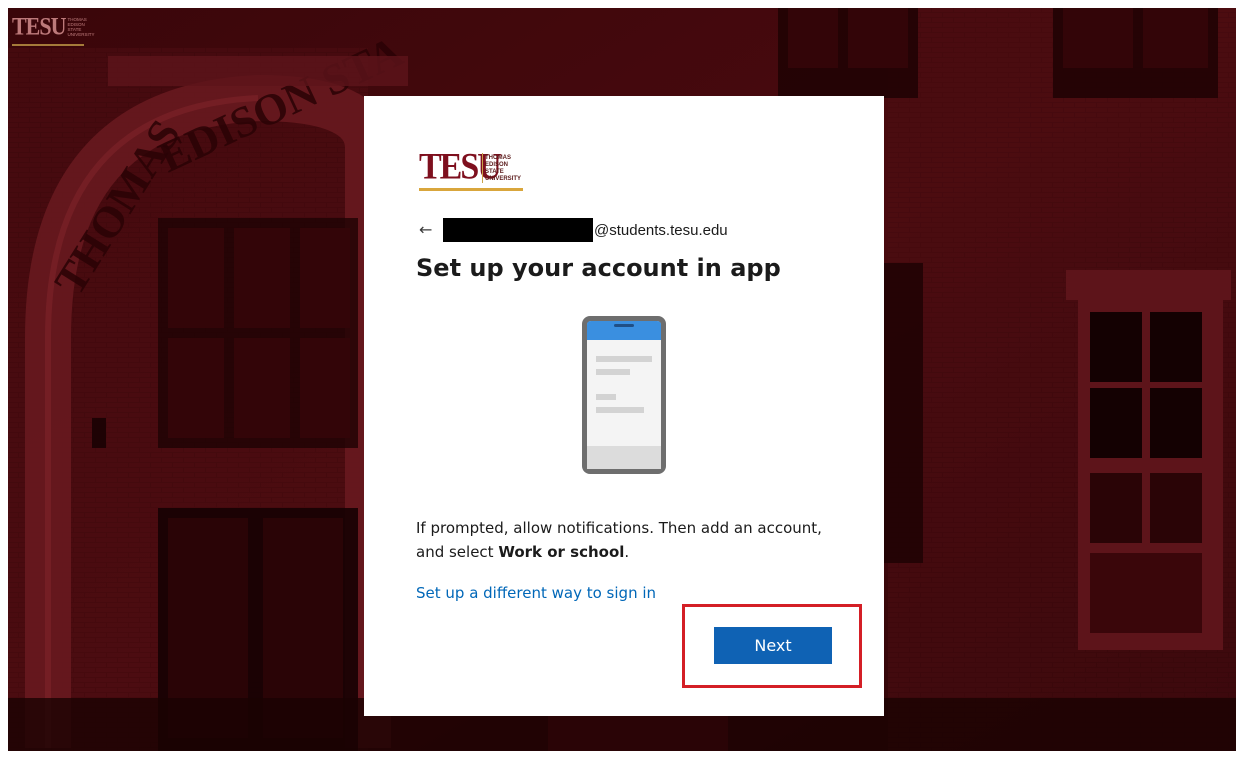 This screenshot has height=759, width=1244. I want to click on tesu-logo-wordmark: THOMAS EDISON STATE UNIVERSITY, so click(503, 169).